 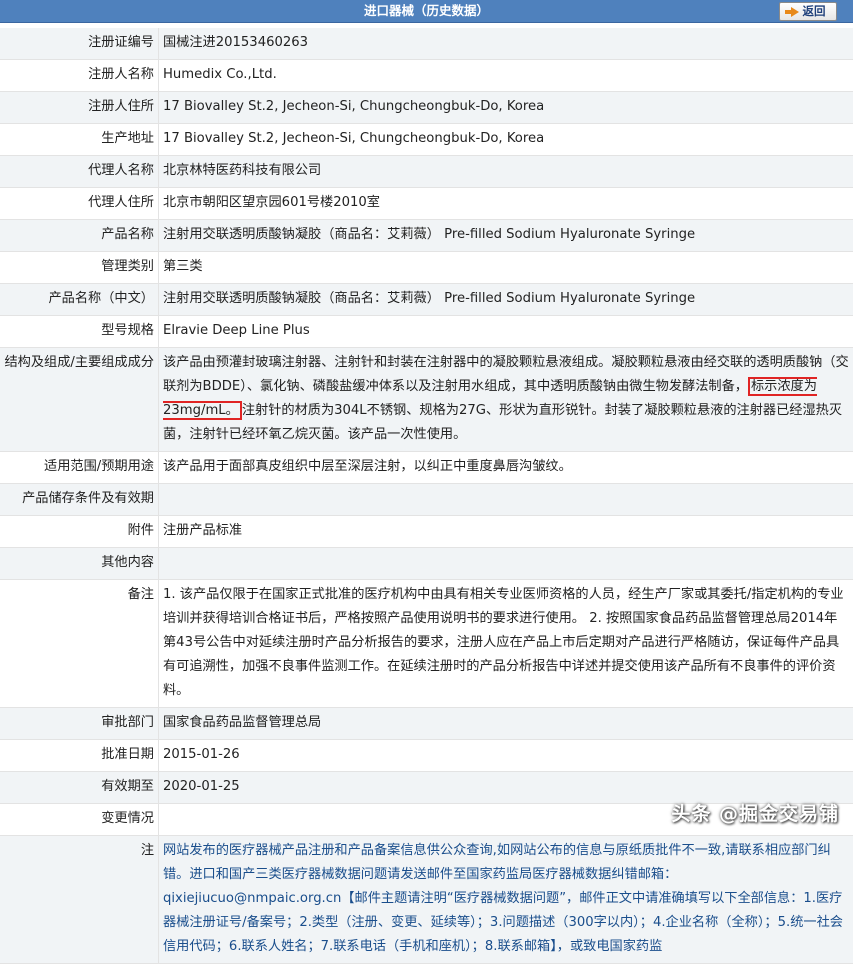 I want to click on row-label: 适用范围/预期用途, so click(x=79, y=468).